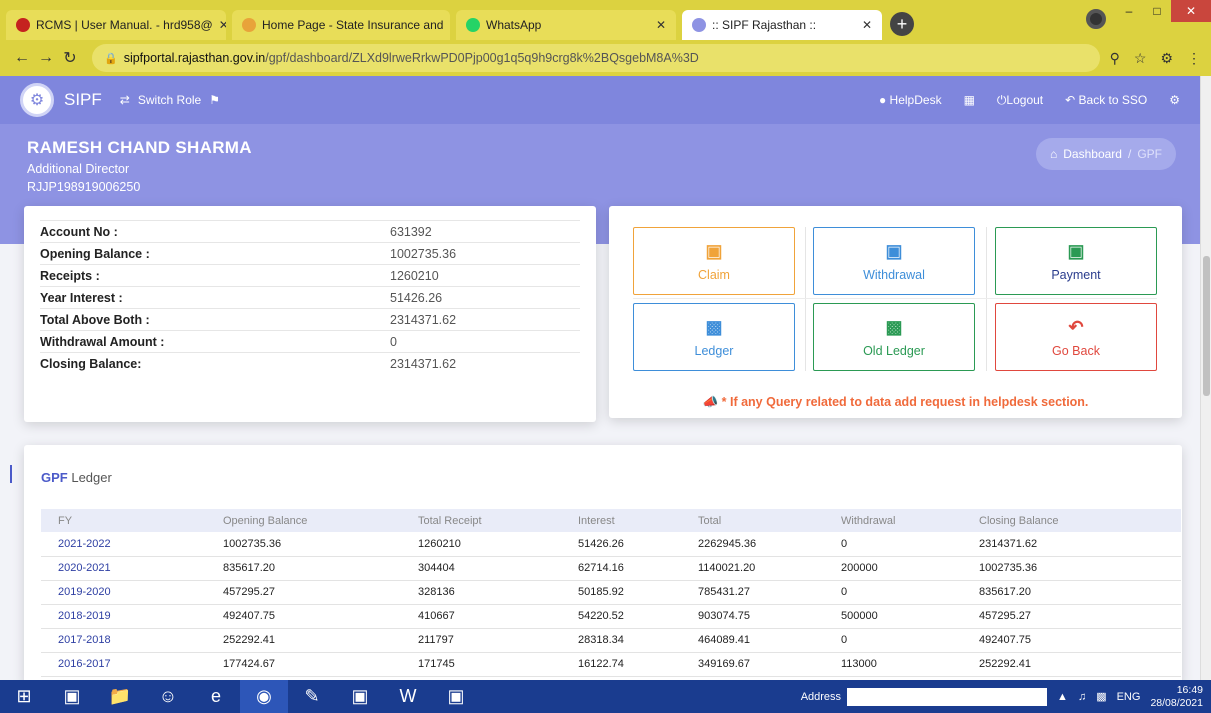  I want to click on withdrawal-button: ▣ Withdrawal, so click(894, 261).